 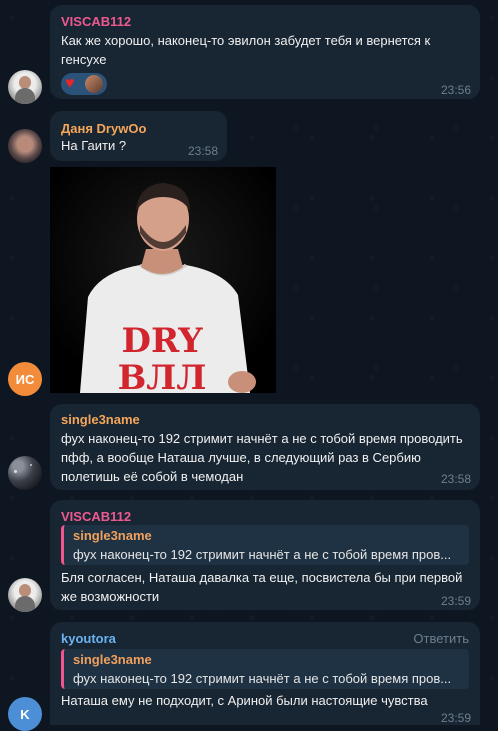 What do you see at coordinates (94, 84) in the screenshot?
I see `user-avatar` at bounding box center [94, 84].